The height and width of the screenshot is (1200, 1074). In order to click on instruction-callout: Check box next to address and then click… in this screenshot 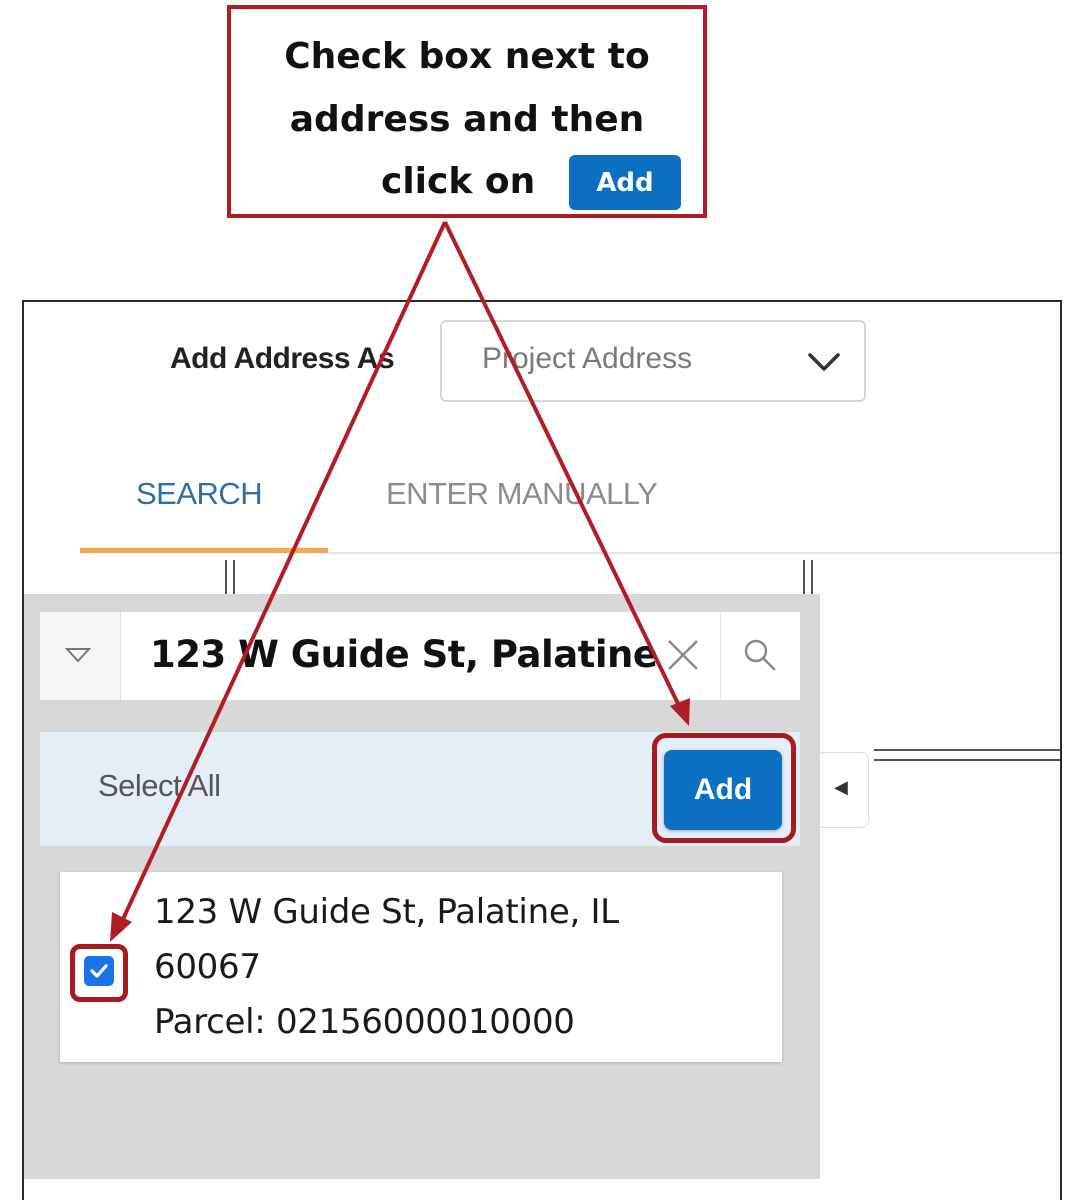, I will do `click(467, 111)`.